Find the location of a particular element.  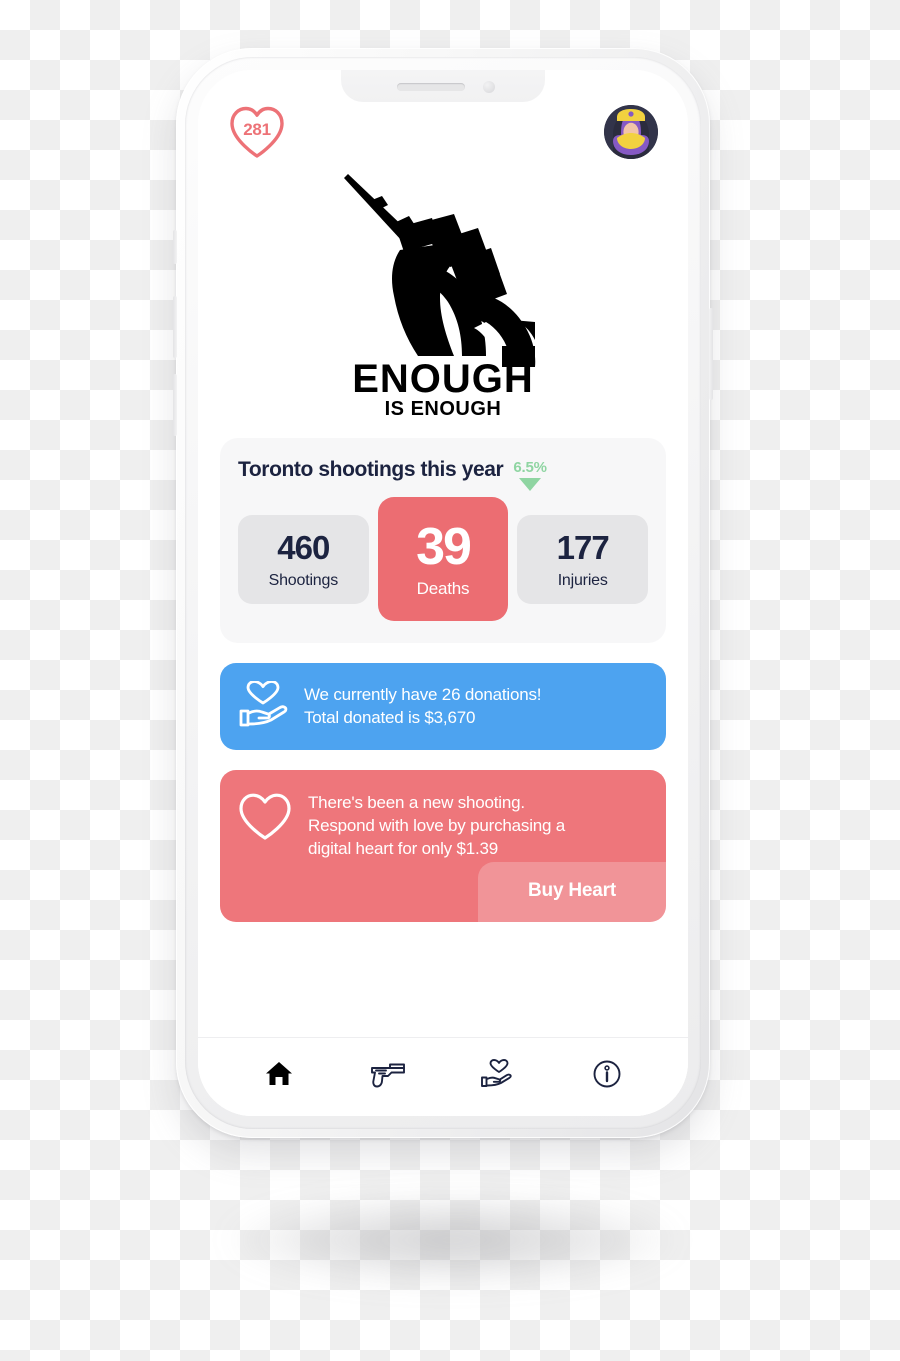

home-icon is located at coordinates (278, 1073).